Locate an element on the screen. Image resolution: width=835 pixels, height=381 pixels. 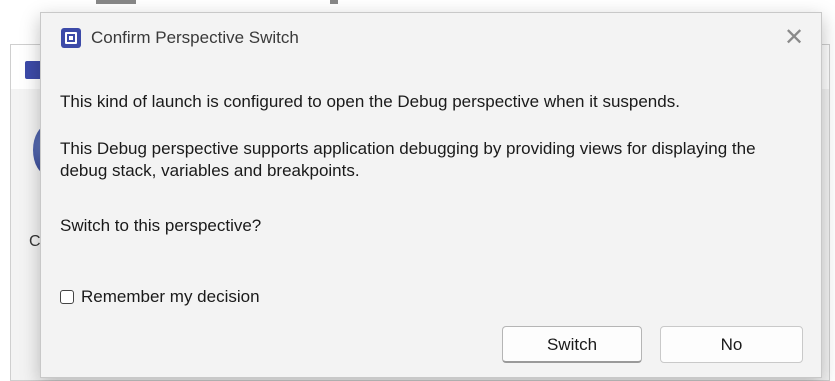
background-partial-text: C is located at coordinates (35, 241).